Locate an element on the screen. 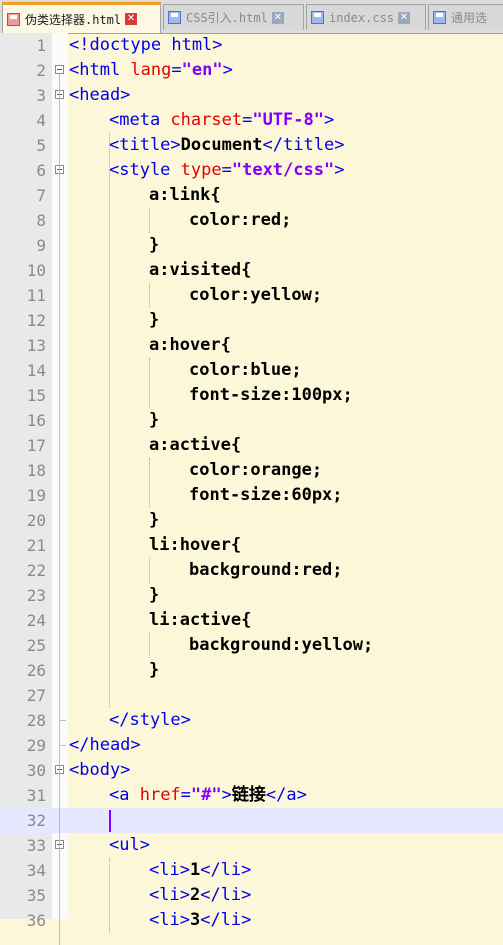 The height and width of the screenshot is (945, 503). unsaved-file-icon is located at coordinates (13, 19).